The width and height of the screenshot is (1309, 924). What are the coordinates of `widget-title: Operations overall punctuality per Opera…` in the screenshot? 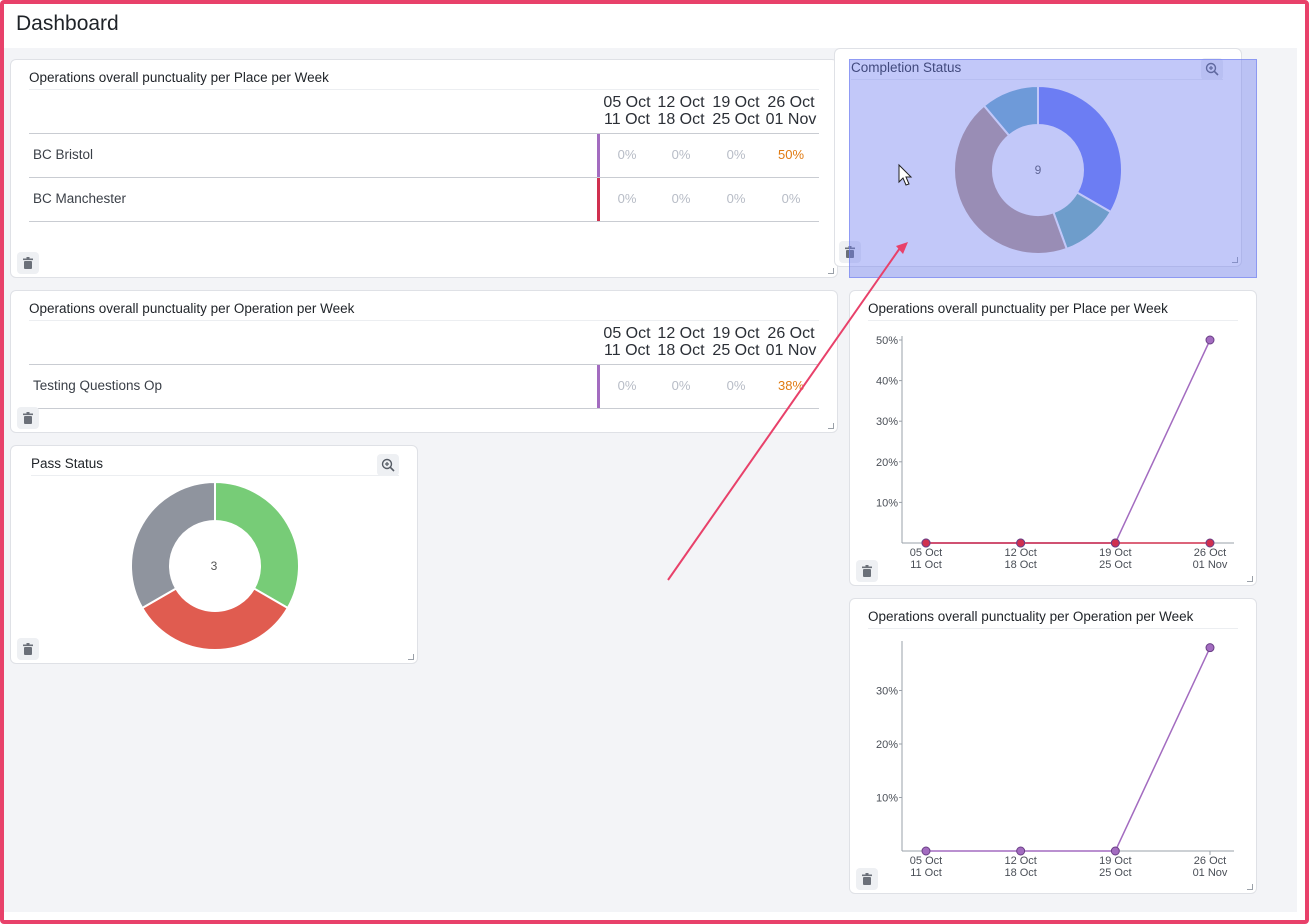 It's located at (424, 311).